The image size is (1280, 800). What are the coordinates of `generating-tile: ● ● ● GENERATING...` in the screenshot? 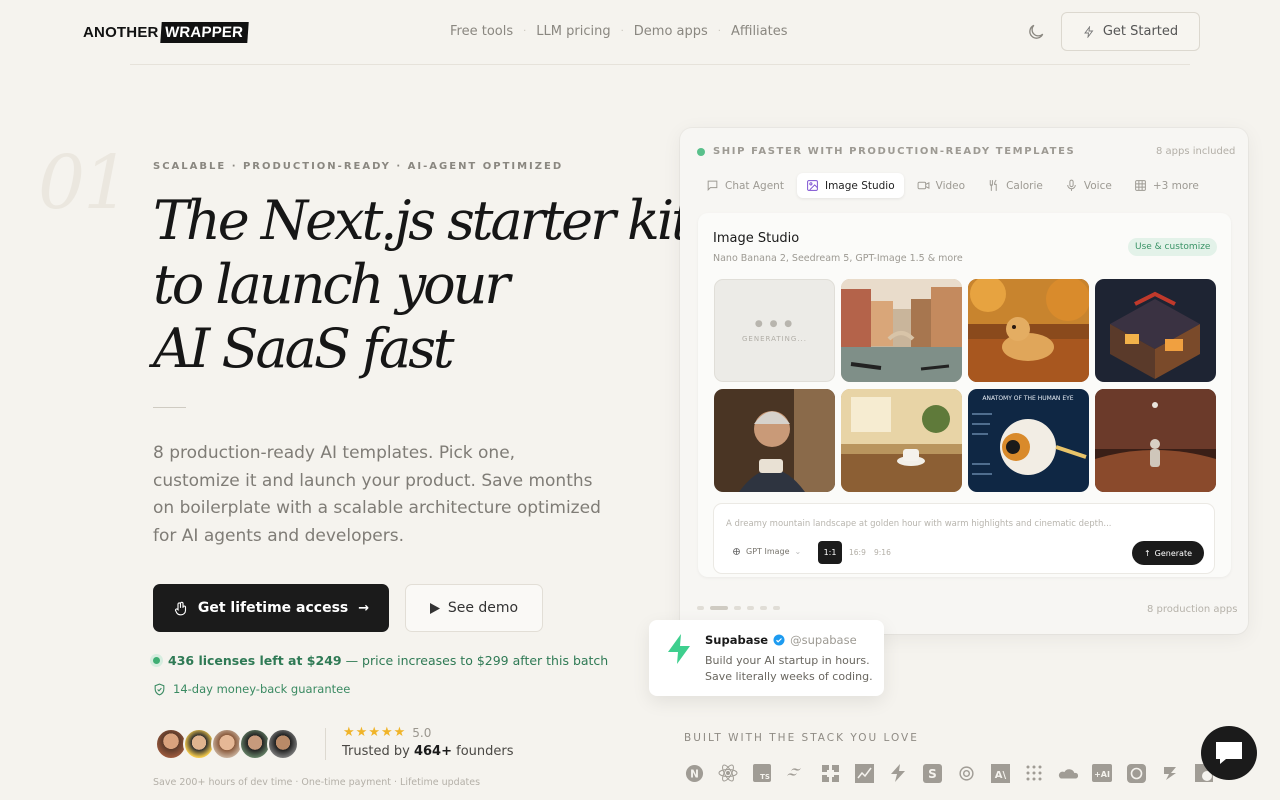 It's located at (774, 330).